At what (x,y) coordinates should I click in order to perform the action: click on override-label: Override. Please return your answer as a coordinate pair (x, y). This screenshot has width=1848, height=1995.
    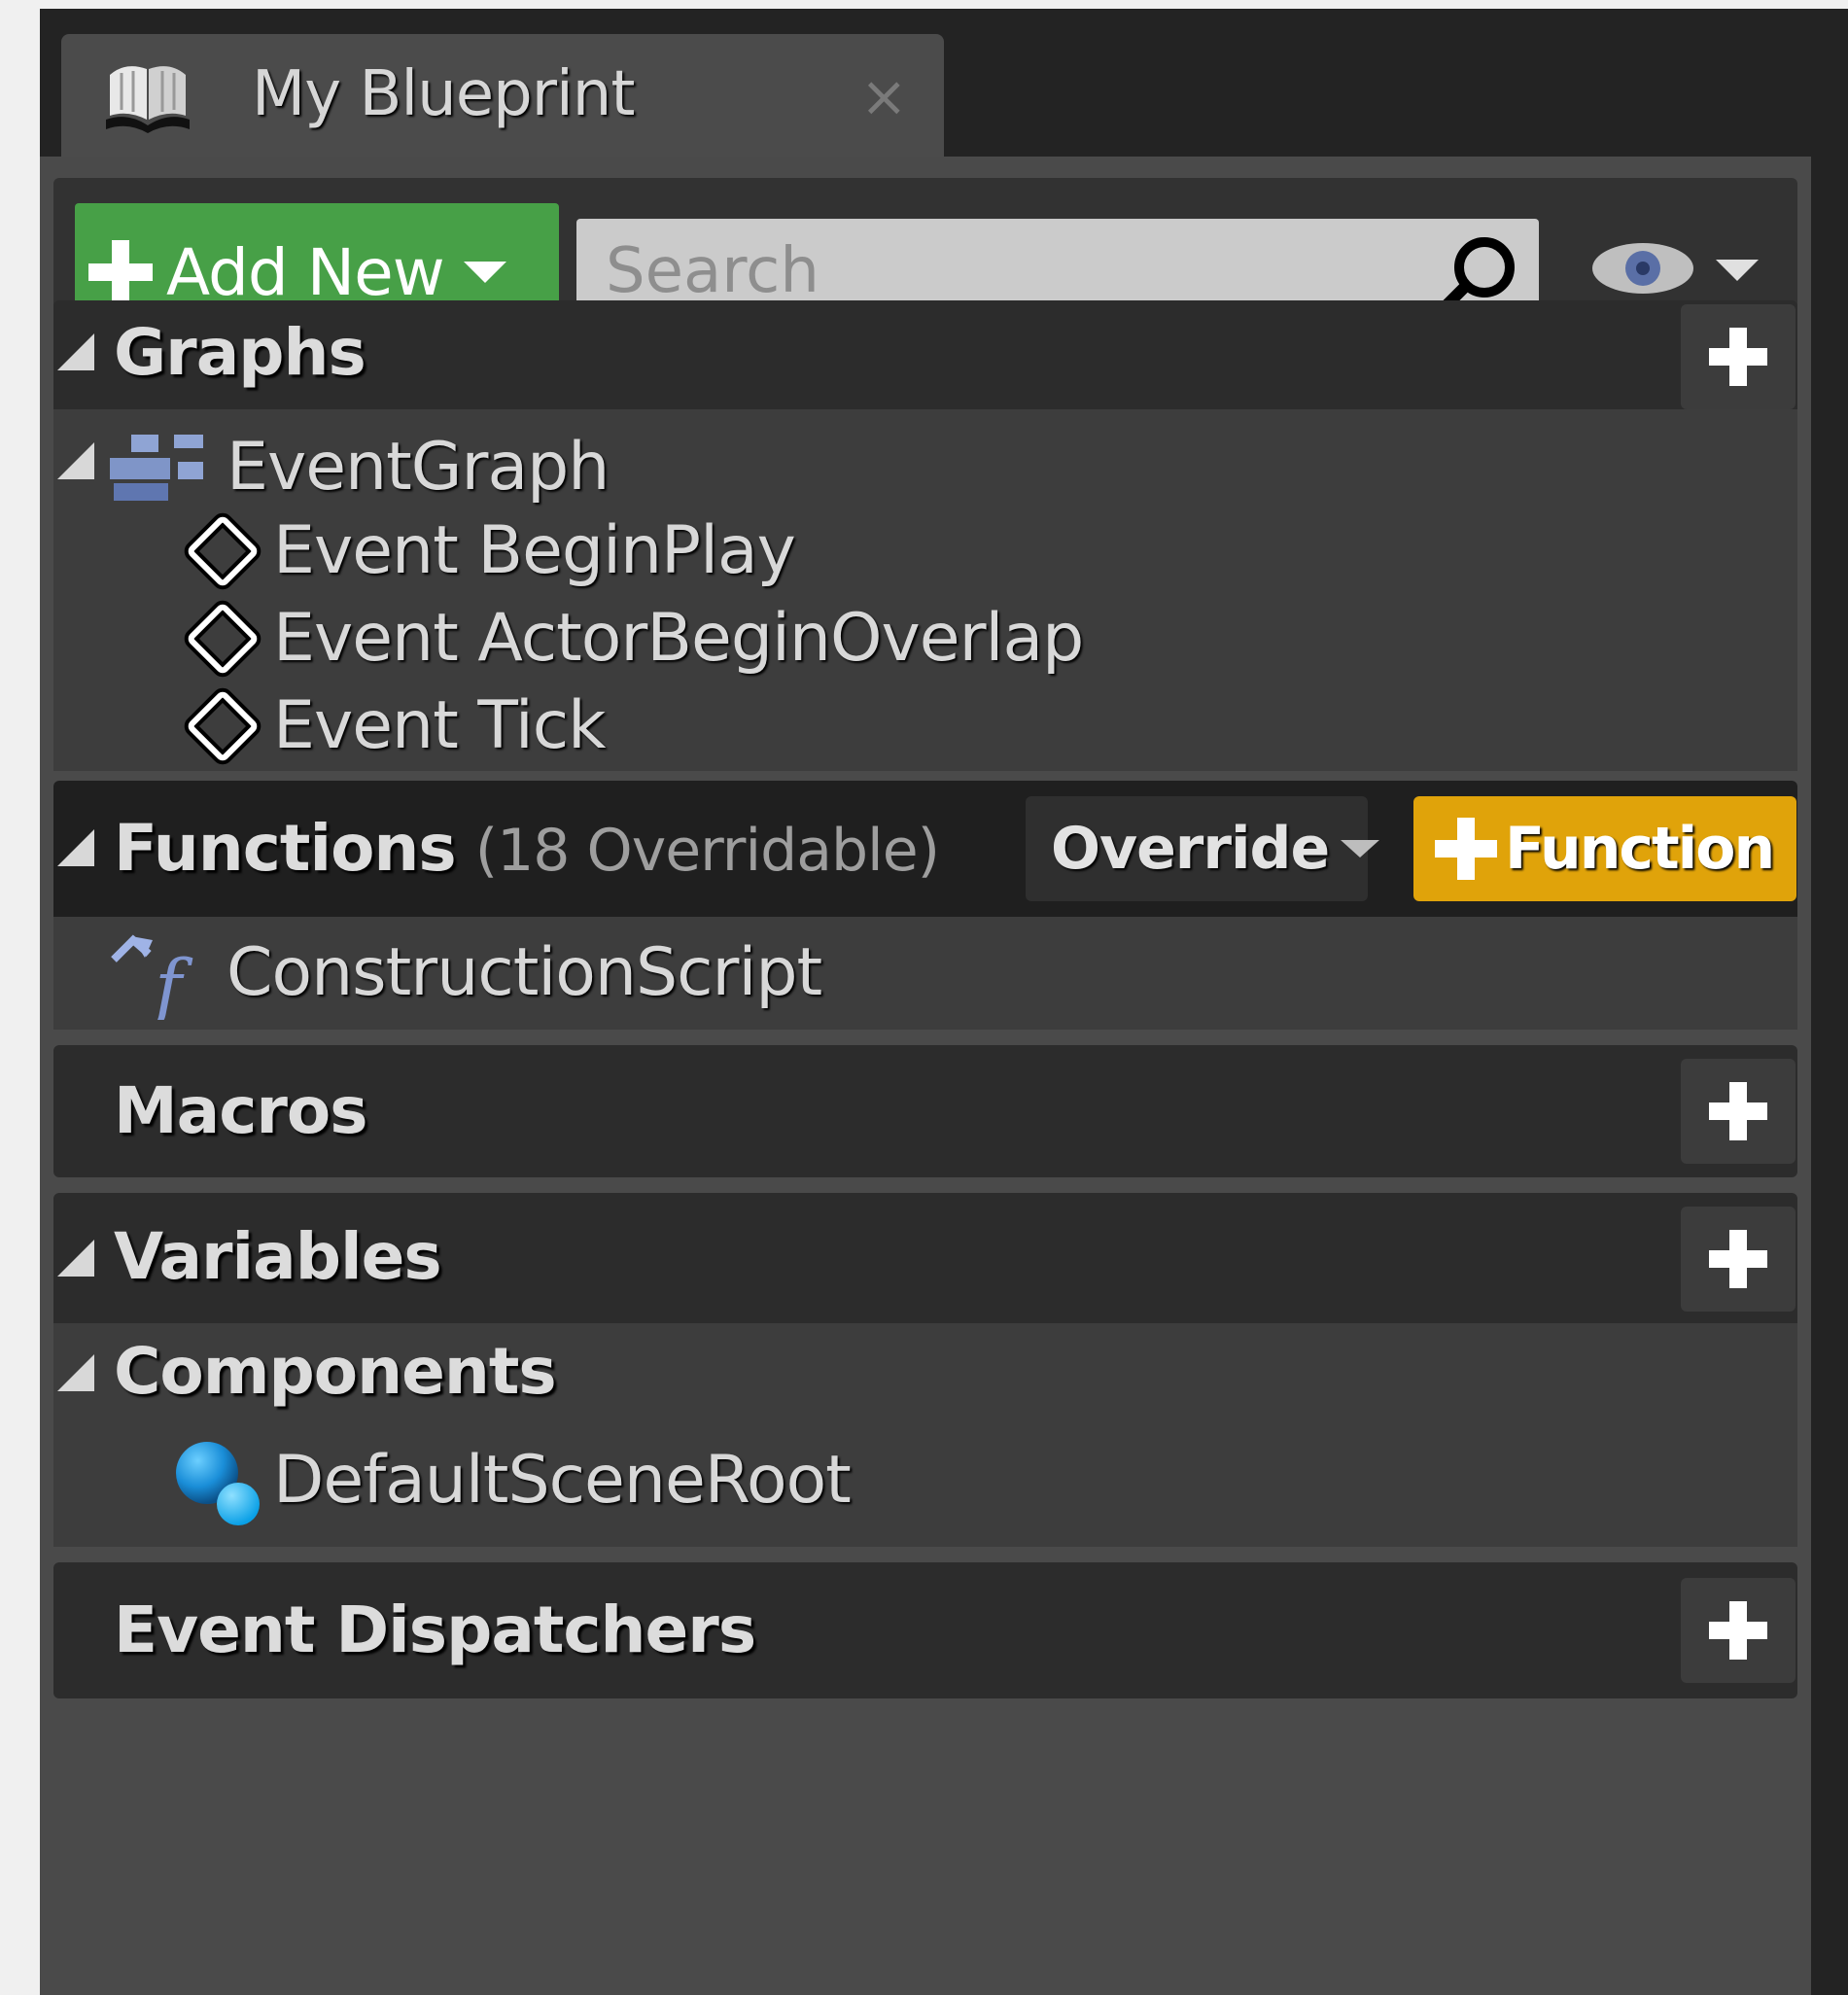
    Looking at the image, I should click on (1190, 849).